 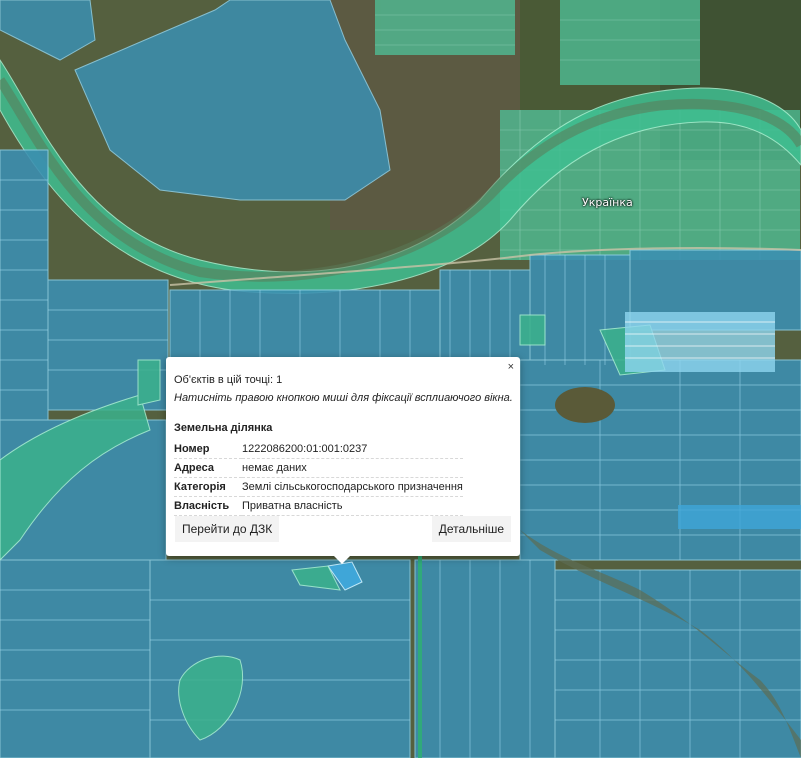 I want to click on table-row: Власність Приватна власність, so click(x=318, y=506).